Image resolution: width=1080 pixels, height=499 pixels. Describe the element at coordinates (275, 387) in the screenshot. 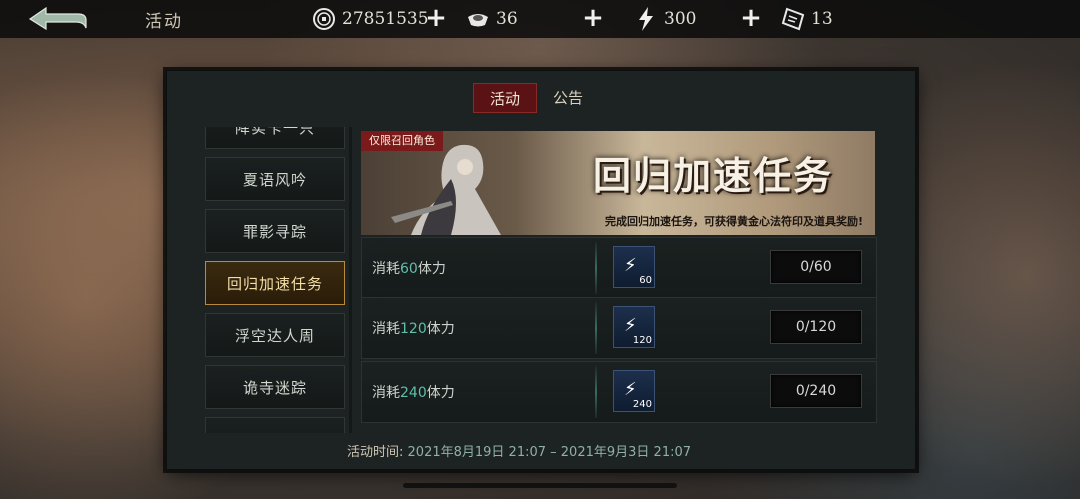

I see `sidebar-item-temple-mystery: 诡寺迷踪` at that location.